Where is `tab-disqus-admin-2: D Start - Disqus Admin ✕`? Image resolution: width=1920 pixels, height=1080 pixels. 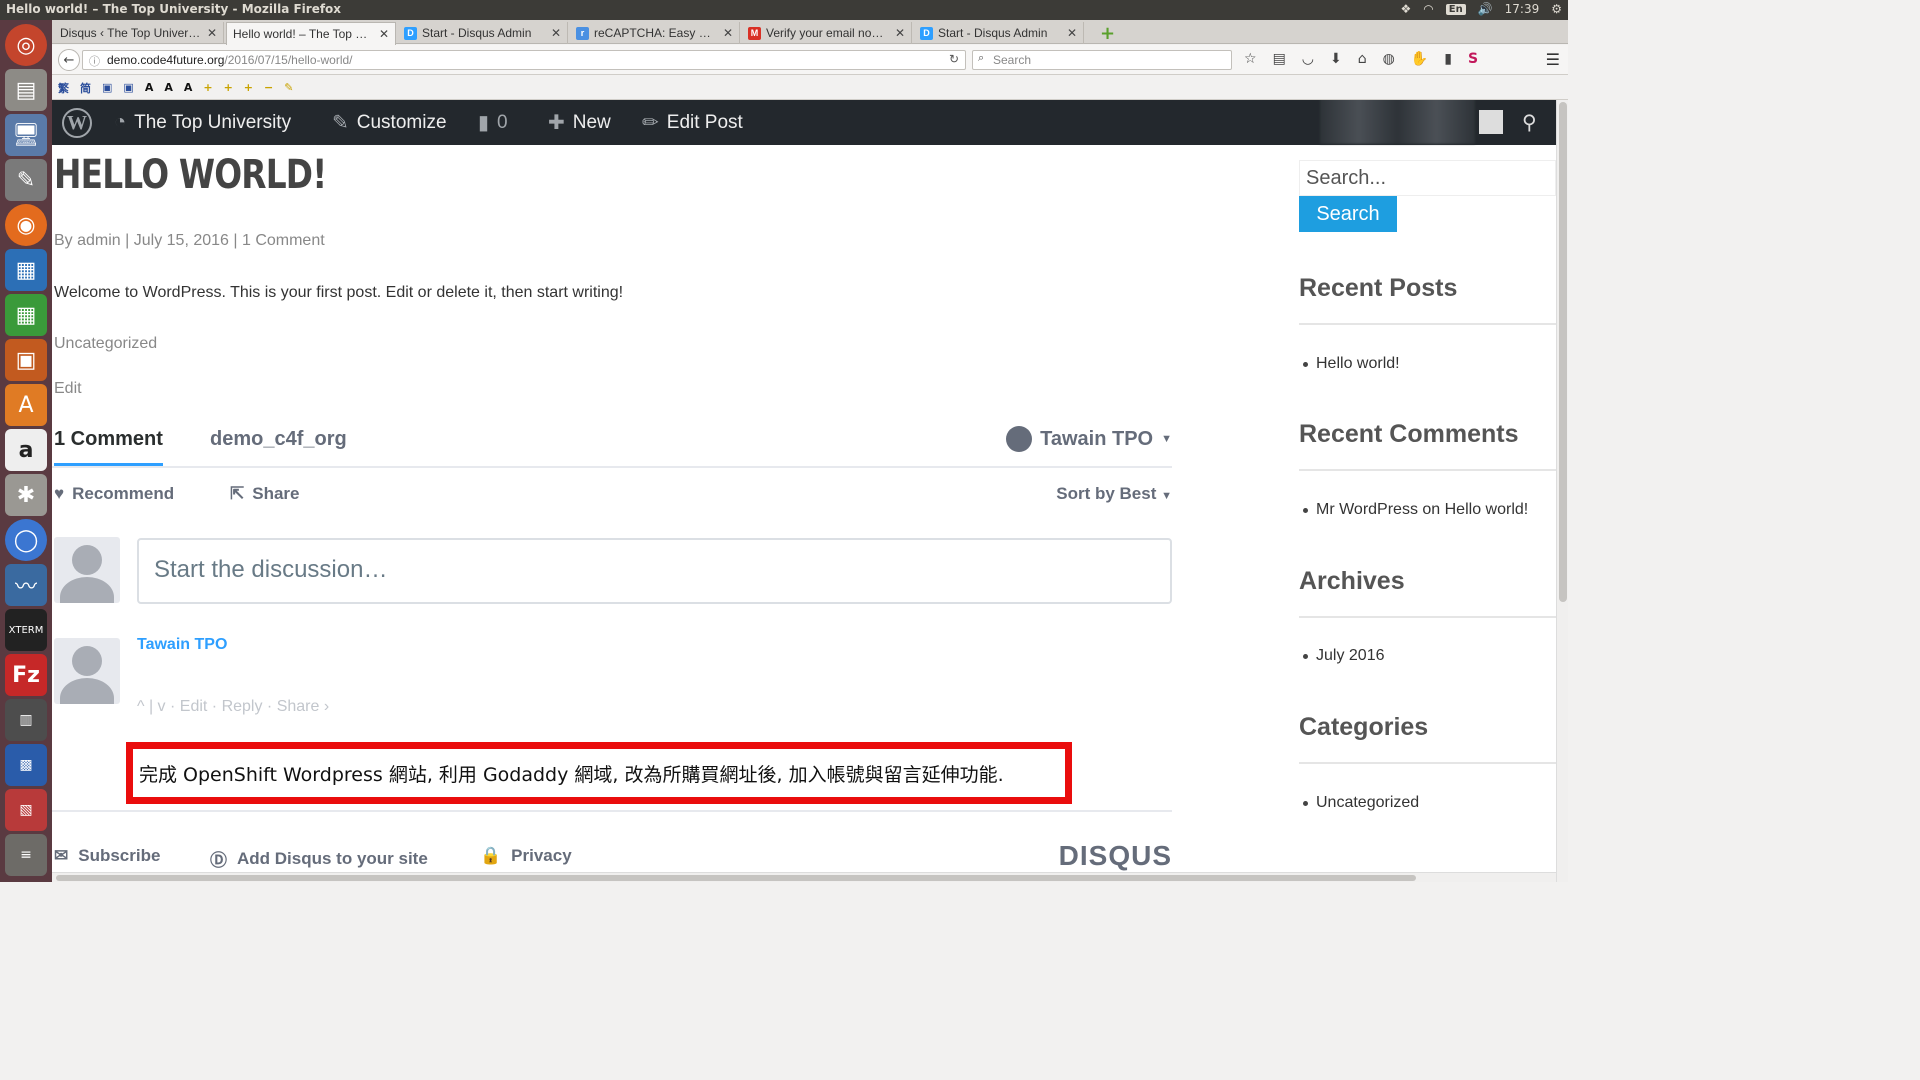 tab-disqus-admin-2: D Start - Disqus Admin ✕ is located at coordinates (999, 33).